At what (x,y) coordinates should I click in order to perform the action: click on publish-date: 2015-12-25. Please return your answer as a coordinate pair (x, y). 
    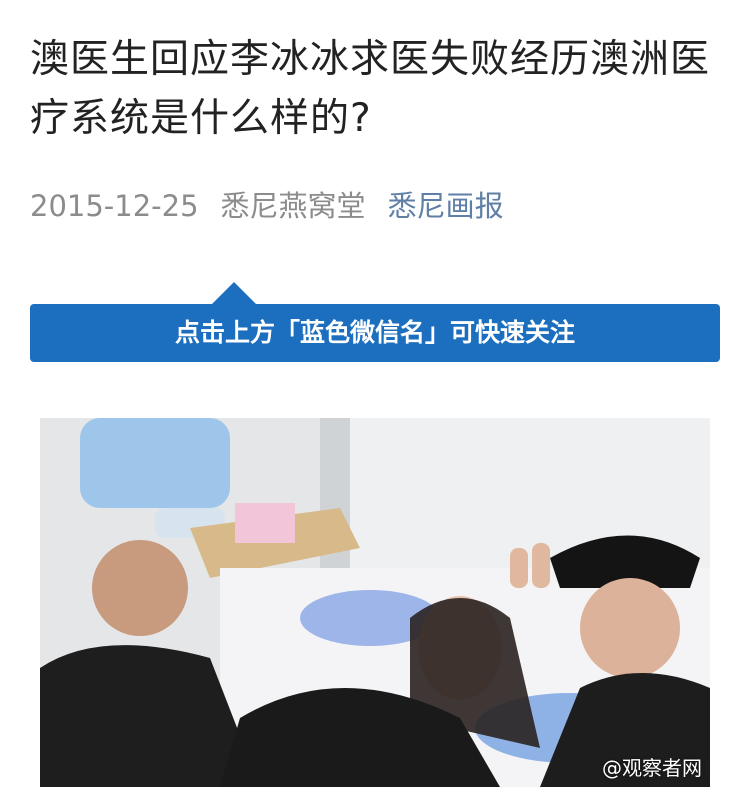
    Looking at the image, I should click on (114, 206).